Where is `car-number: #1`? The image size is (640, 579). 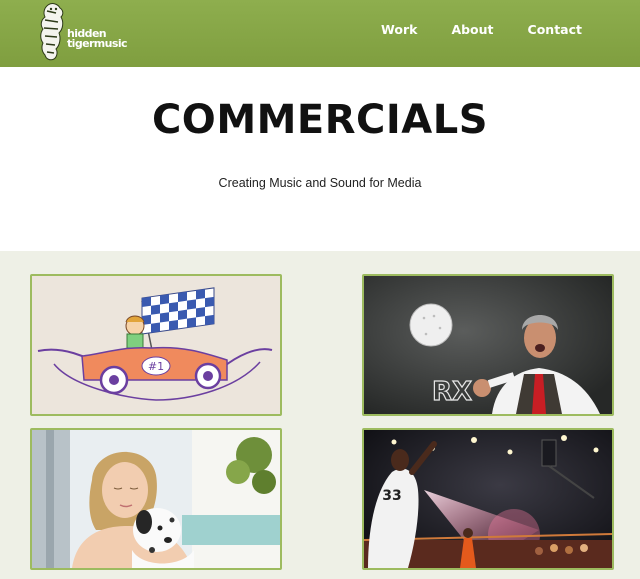 car-number: #1 is located at coordinates (156, 366).